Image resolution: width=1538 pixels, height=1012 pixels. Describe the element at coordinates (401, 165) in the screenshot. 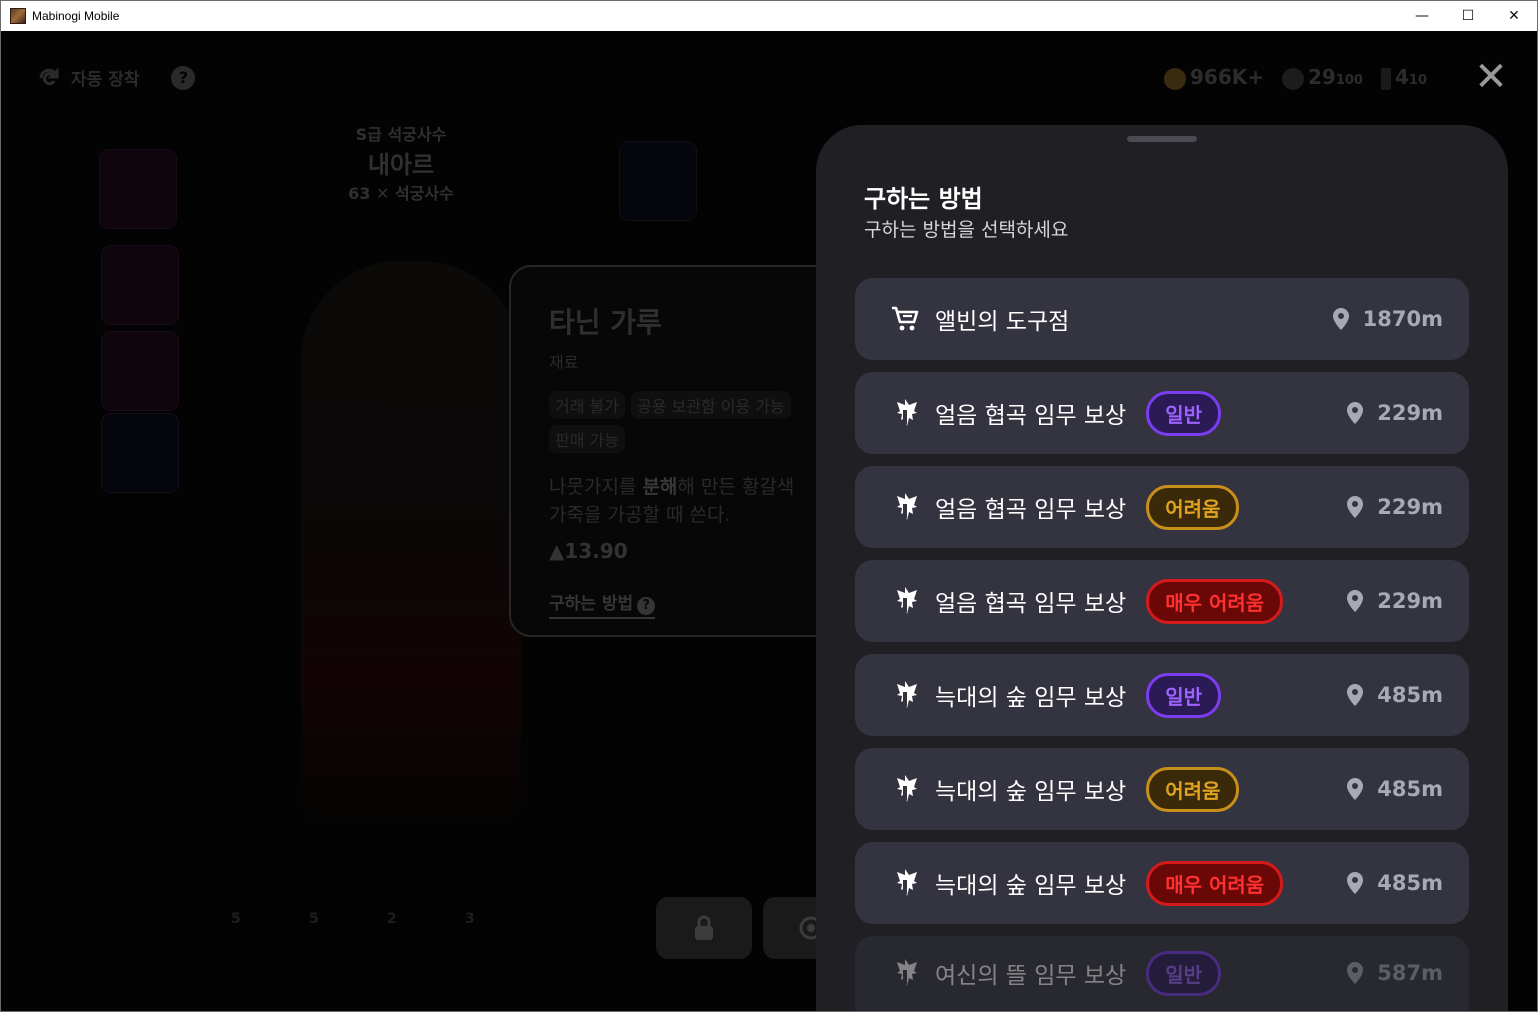

I see `character-name: 내아르` at that location.